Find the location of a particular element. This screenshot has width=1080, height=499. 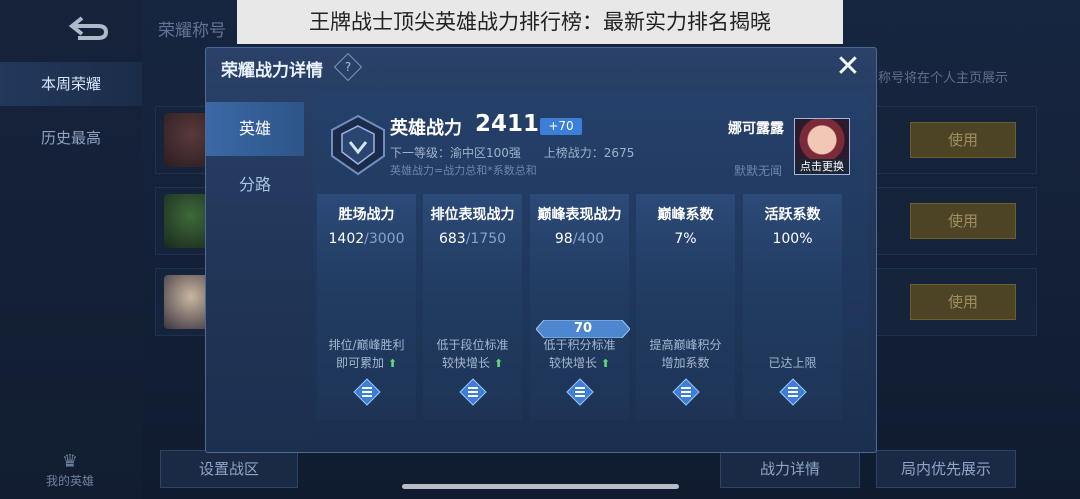

my-hero-button: ♛ 我的英雄 is located at coordinates (70, 470).